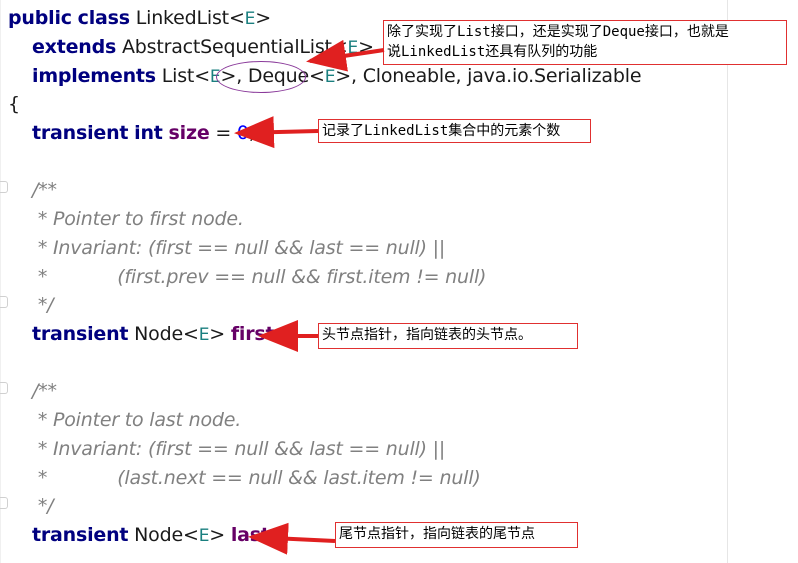 The height and width of the screenshot is (563, 798). I want to click on arrow-size, so click(276, 132).